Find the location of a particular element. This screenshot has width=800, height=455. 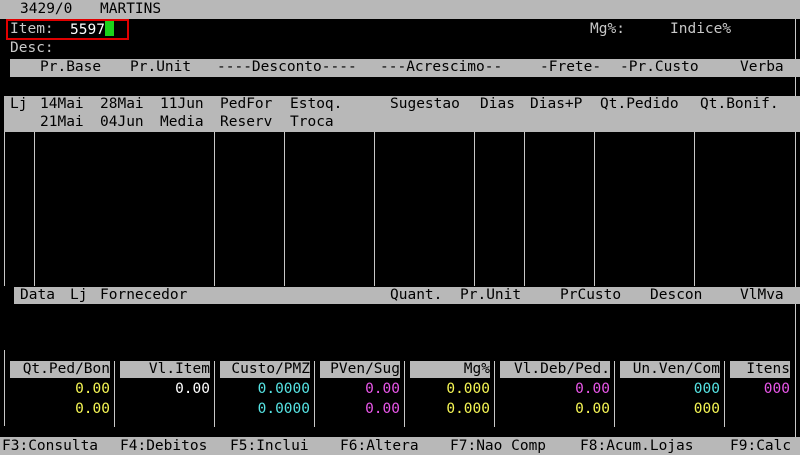

col-dias-p: Dias+P is located at coordinates (556, 104).